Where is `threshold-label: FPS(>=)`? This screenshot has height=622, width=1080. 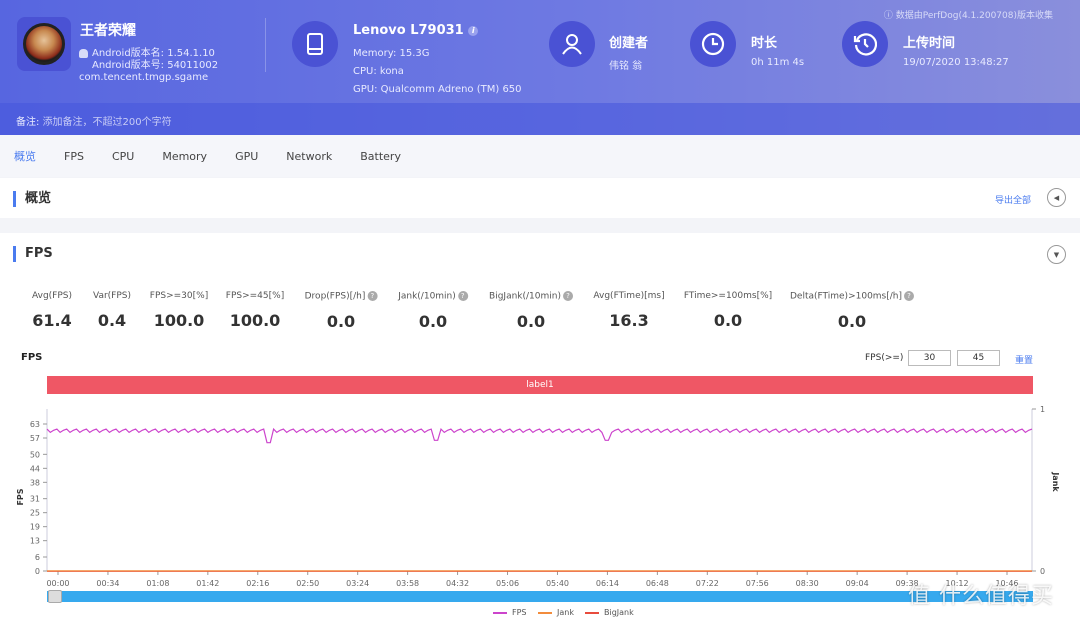 threshold-label: FPS(>=) is located at coordinates (884, 358).